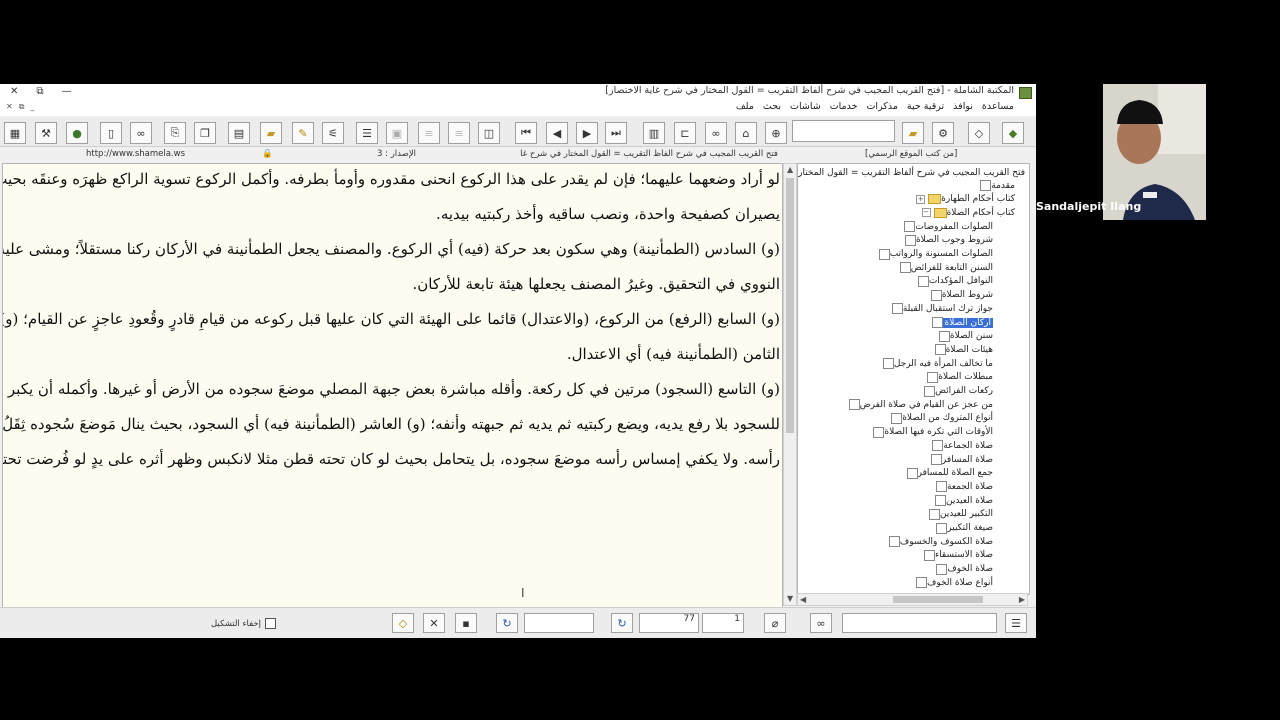 Image resolution: width=1280 pixels, height=720 pixels. What do you see at coordinates (921, 199) in the screenshot?
I see `expand-icon: +` at bounding box center [921, 199].